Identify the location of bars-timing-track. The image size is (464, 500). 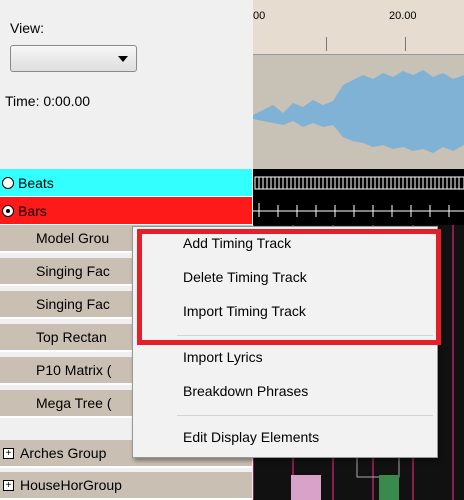
(358, 211).